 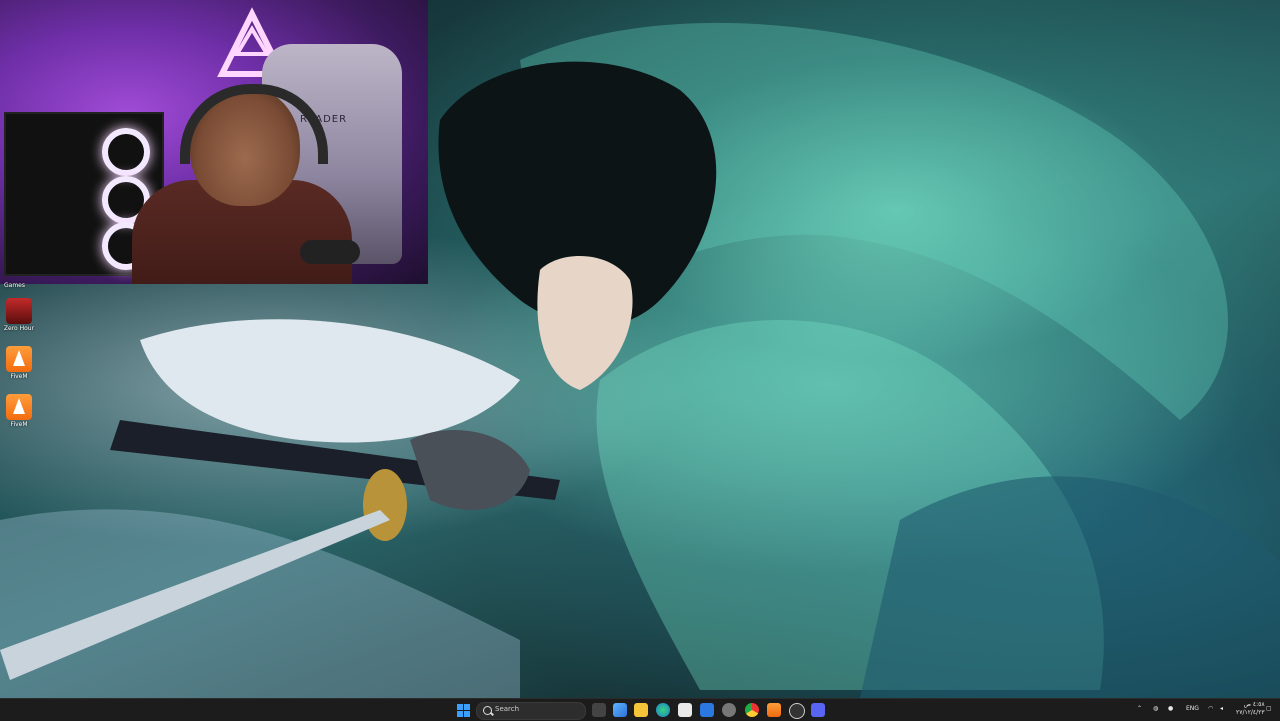 What do you see at coordinates (818, 710) in the screenshot?
I see `discord-icon` at bounding box center [818, 710].